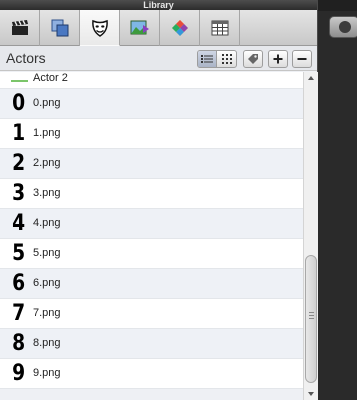 The image size is (357, 400). Describe the element at coordinates (50, 78) in the screenshot. I see `list-item-label: Actor 2` at that location.